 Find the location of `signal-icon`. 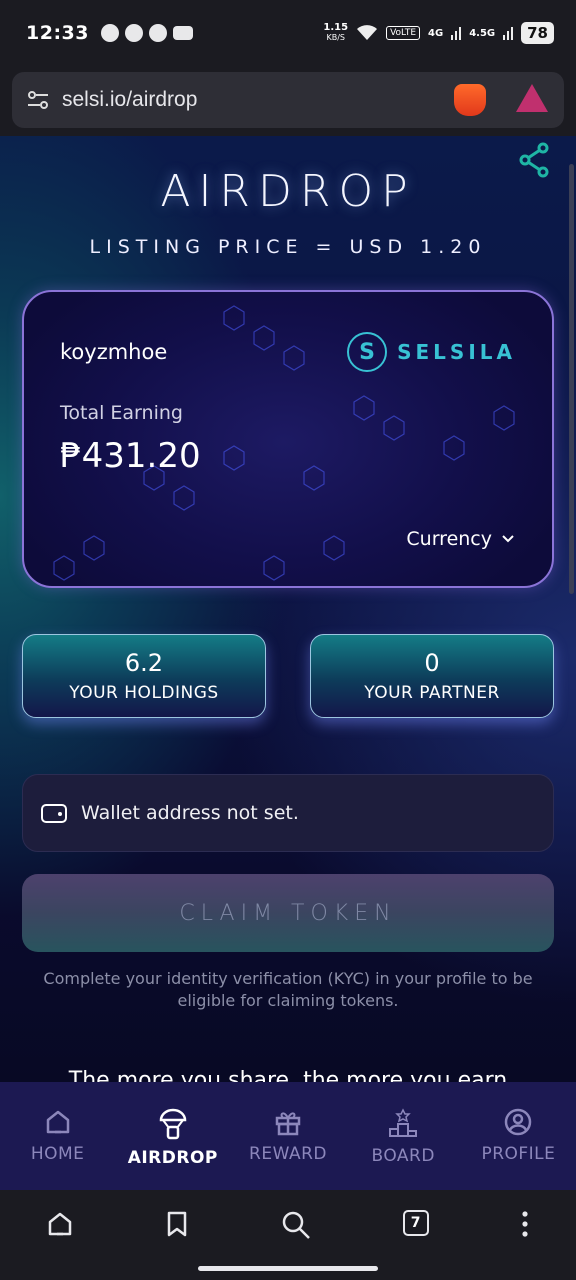

signal-icon is located at coordinates (456, 33).